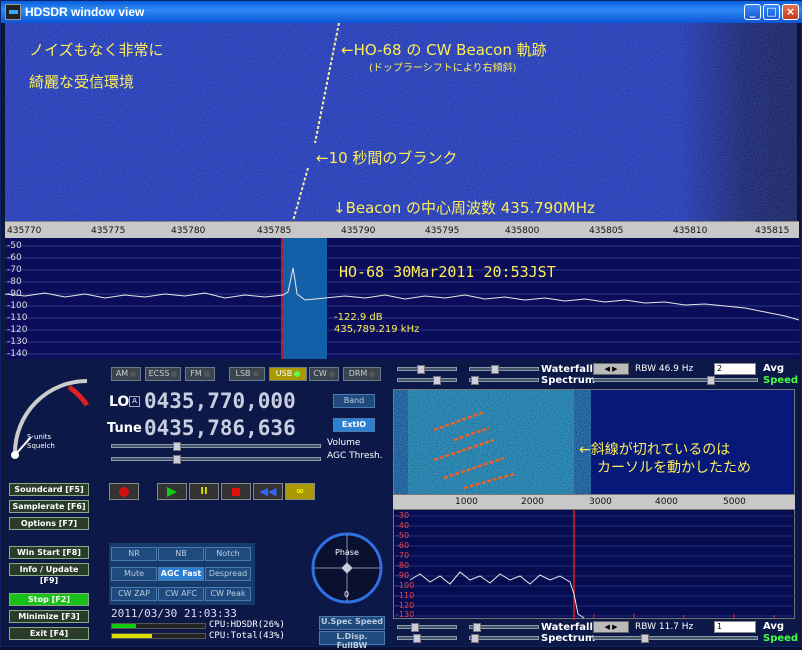 The width and height of the screenshot is (802, 650). I want to click on mode-fm-button: FM, so click(200, 374).